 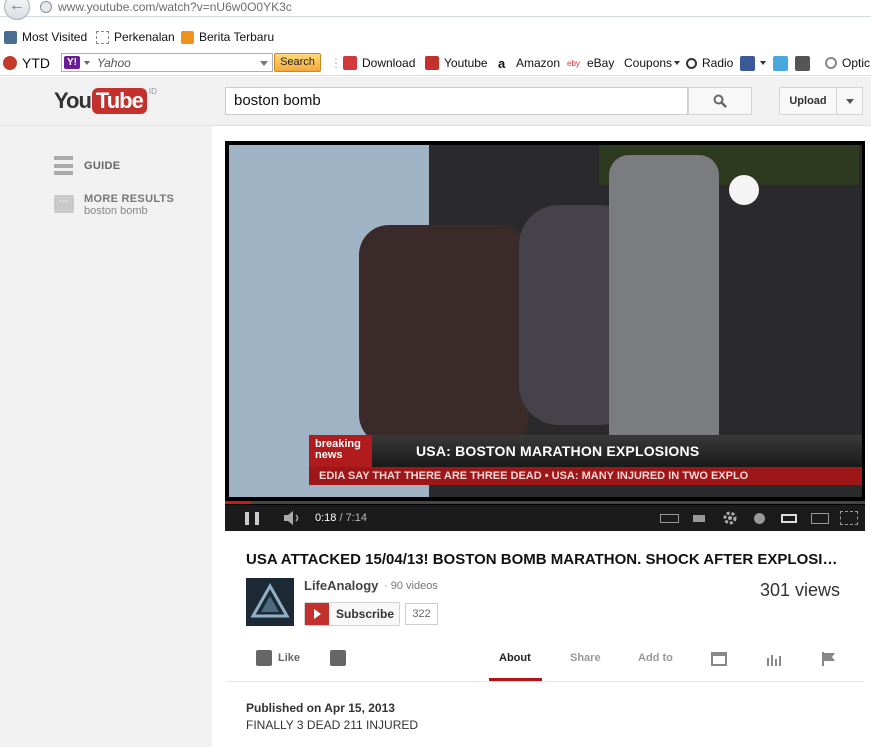 I want to click on like-button: Like, so click(x=278, y=658).